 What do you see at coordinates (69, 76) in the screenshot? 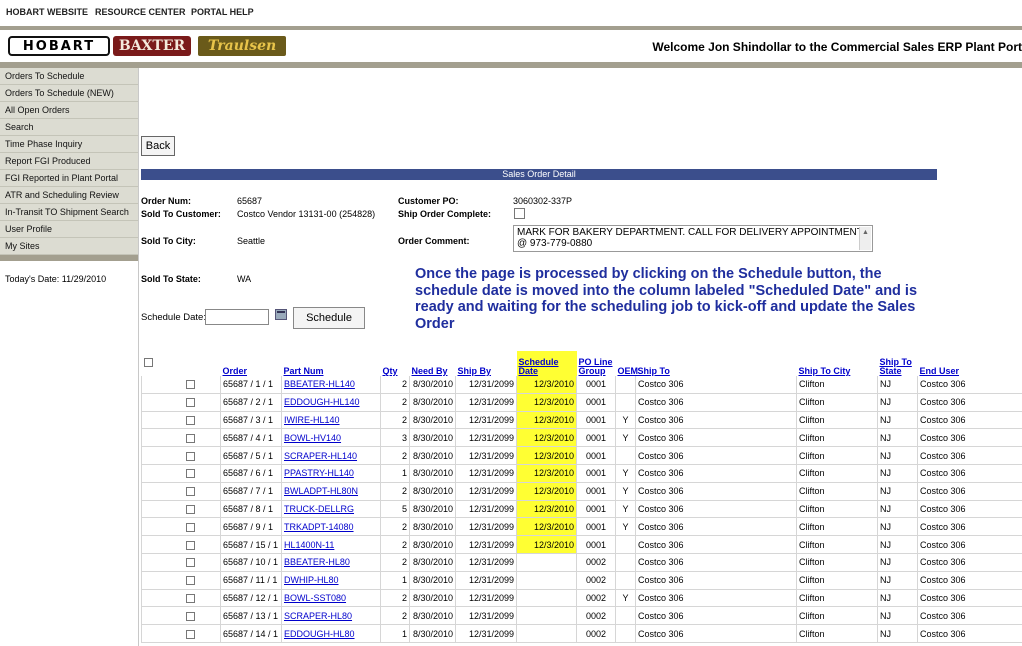
I see `sidebar-item-orders-to-schedule: Orders To Schedule` at bounding box center [69, 76].